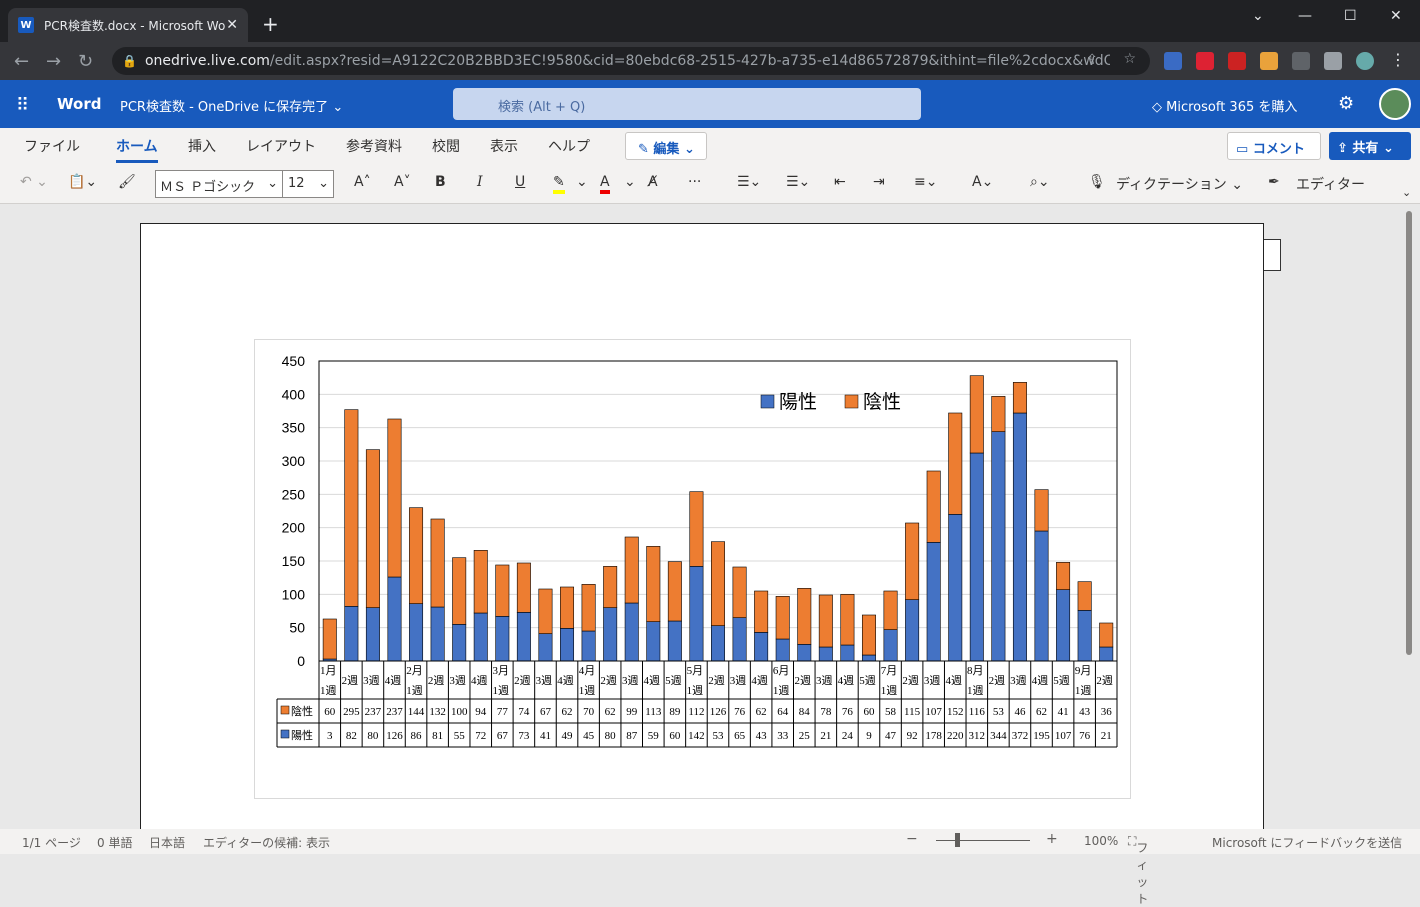 The image size is (1420, 907). I want to click on underline-icon: U, so click(520, 182).